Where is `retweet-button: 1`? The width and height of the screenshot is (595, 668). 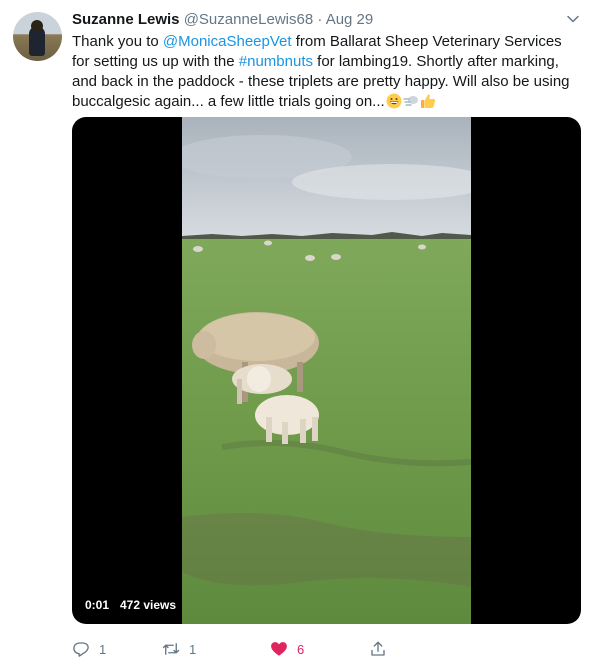
retweet-button: 1 is located at coordinates (179, 649).